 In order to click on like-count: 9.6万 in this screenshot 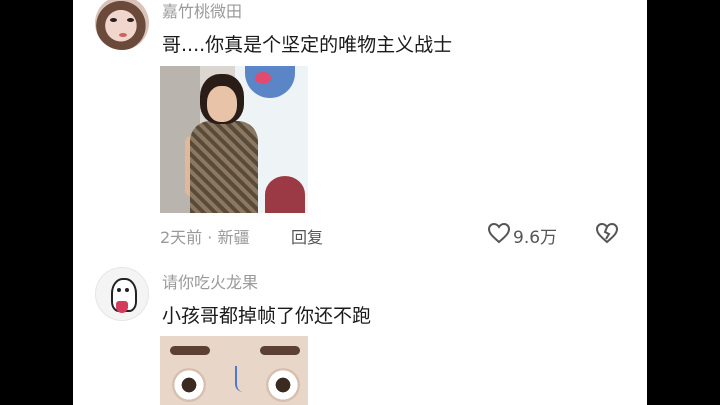, I will do `click(535, 238)`.